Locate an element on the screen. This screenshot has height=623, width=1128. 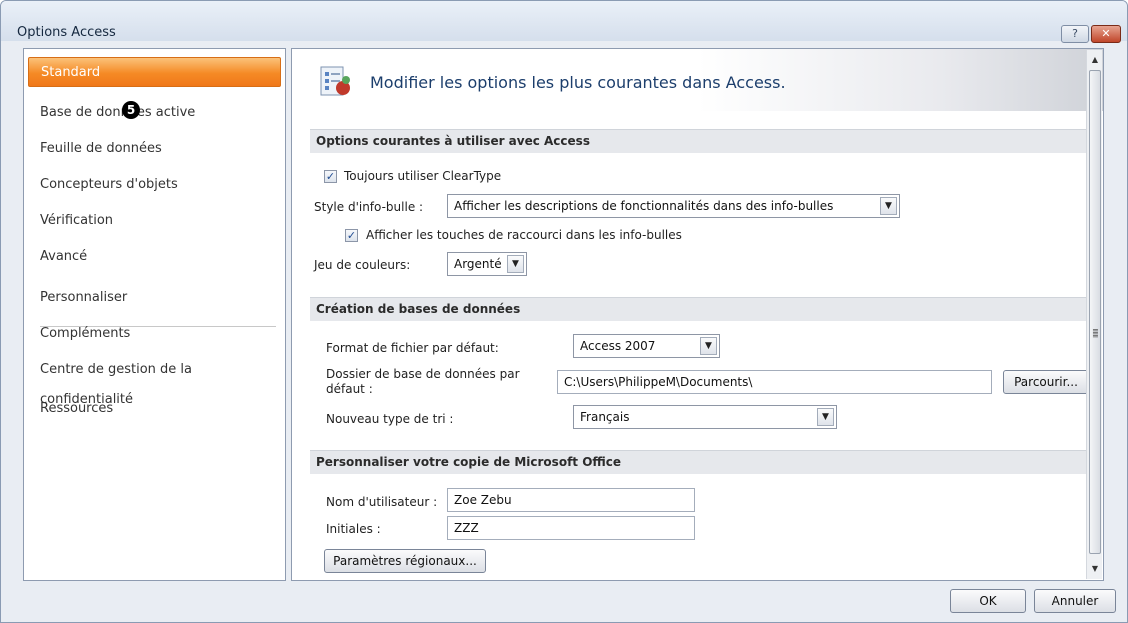
sort-order-select: Français ▼ is located at coordinates (705, 417).